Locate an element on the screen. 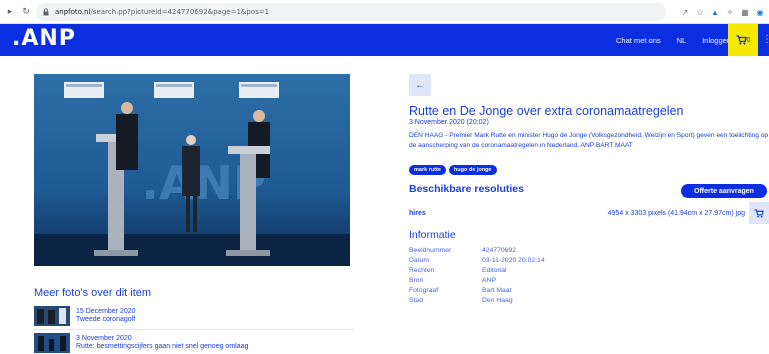 The height and width of the screenshot is (354, 769). puzzle-icon: ✧ is located at coordinates (730, 12).